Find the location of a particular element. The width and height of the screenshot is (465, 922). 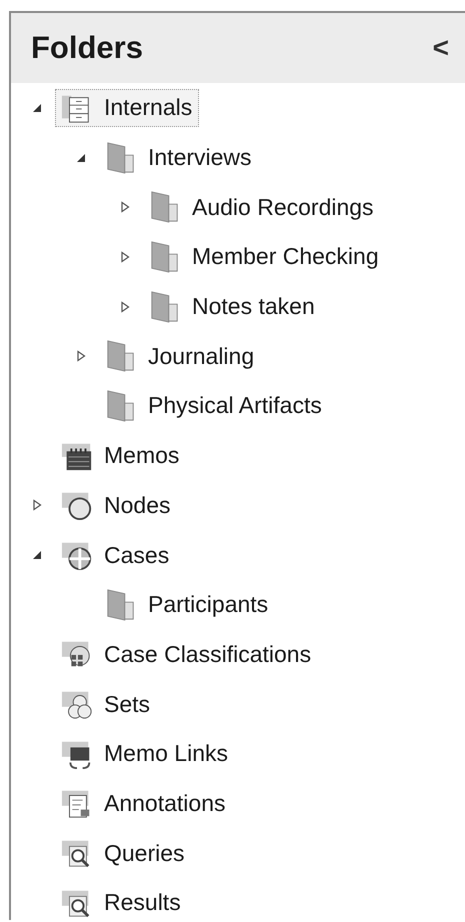

tree-item: Internals is located at coordinates (127, 107).